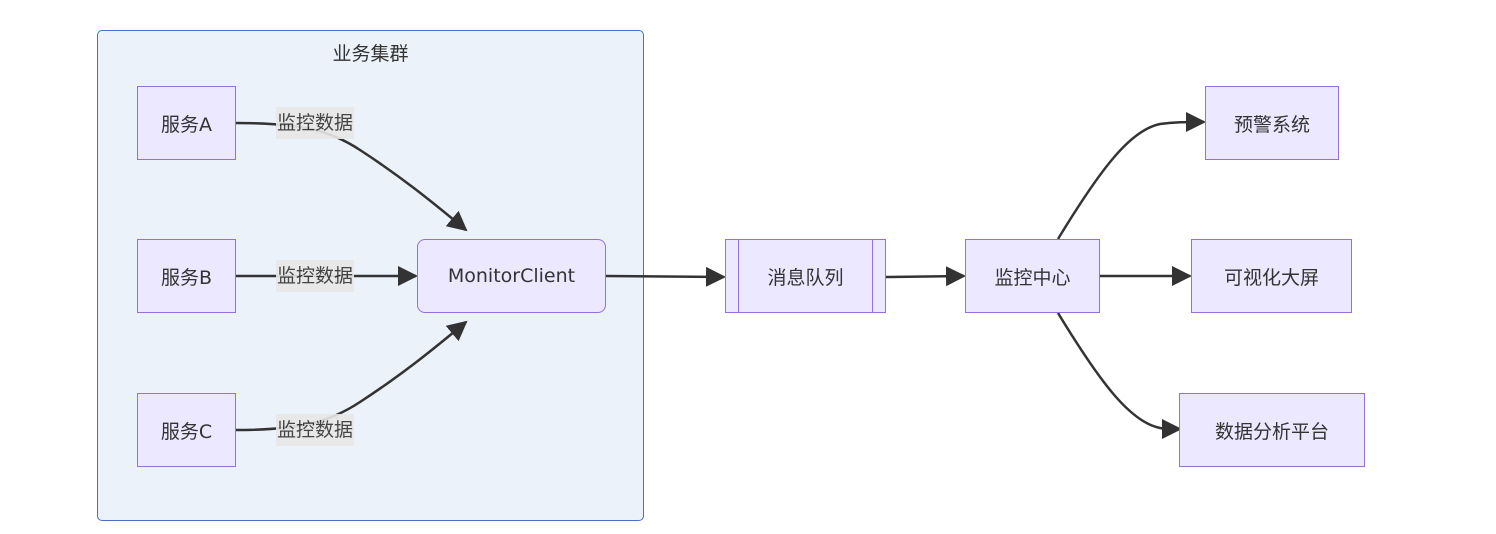  I want to click on node-service-a: 服务A, so click(186, 123).